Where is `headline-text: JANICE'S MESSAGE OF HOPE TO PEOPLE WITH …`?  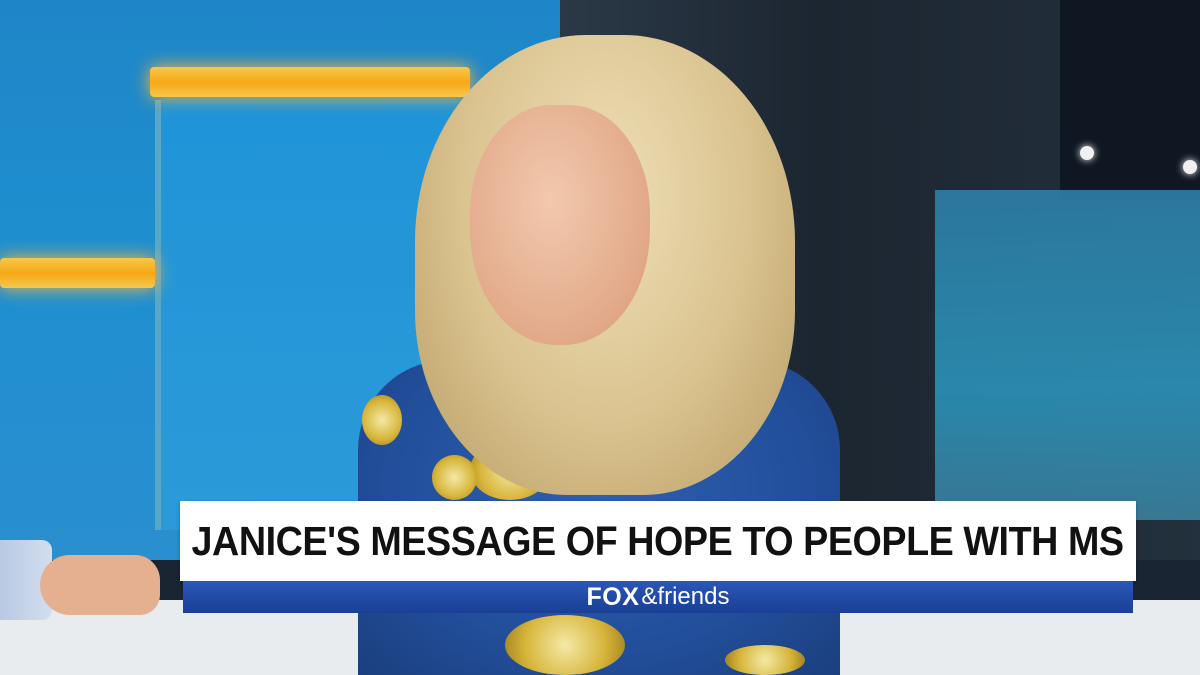 headline-text: JANICE'S MESSAGE OF HOPE TO PEOPLE WITH … is located at coordinates (658, 540).